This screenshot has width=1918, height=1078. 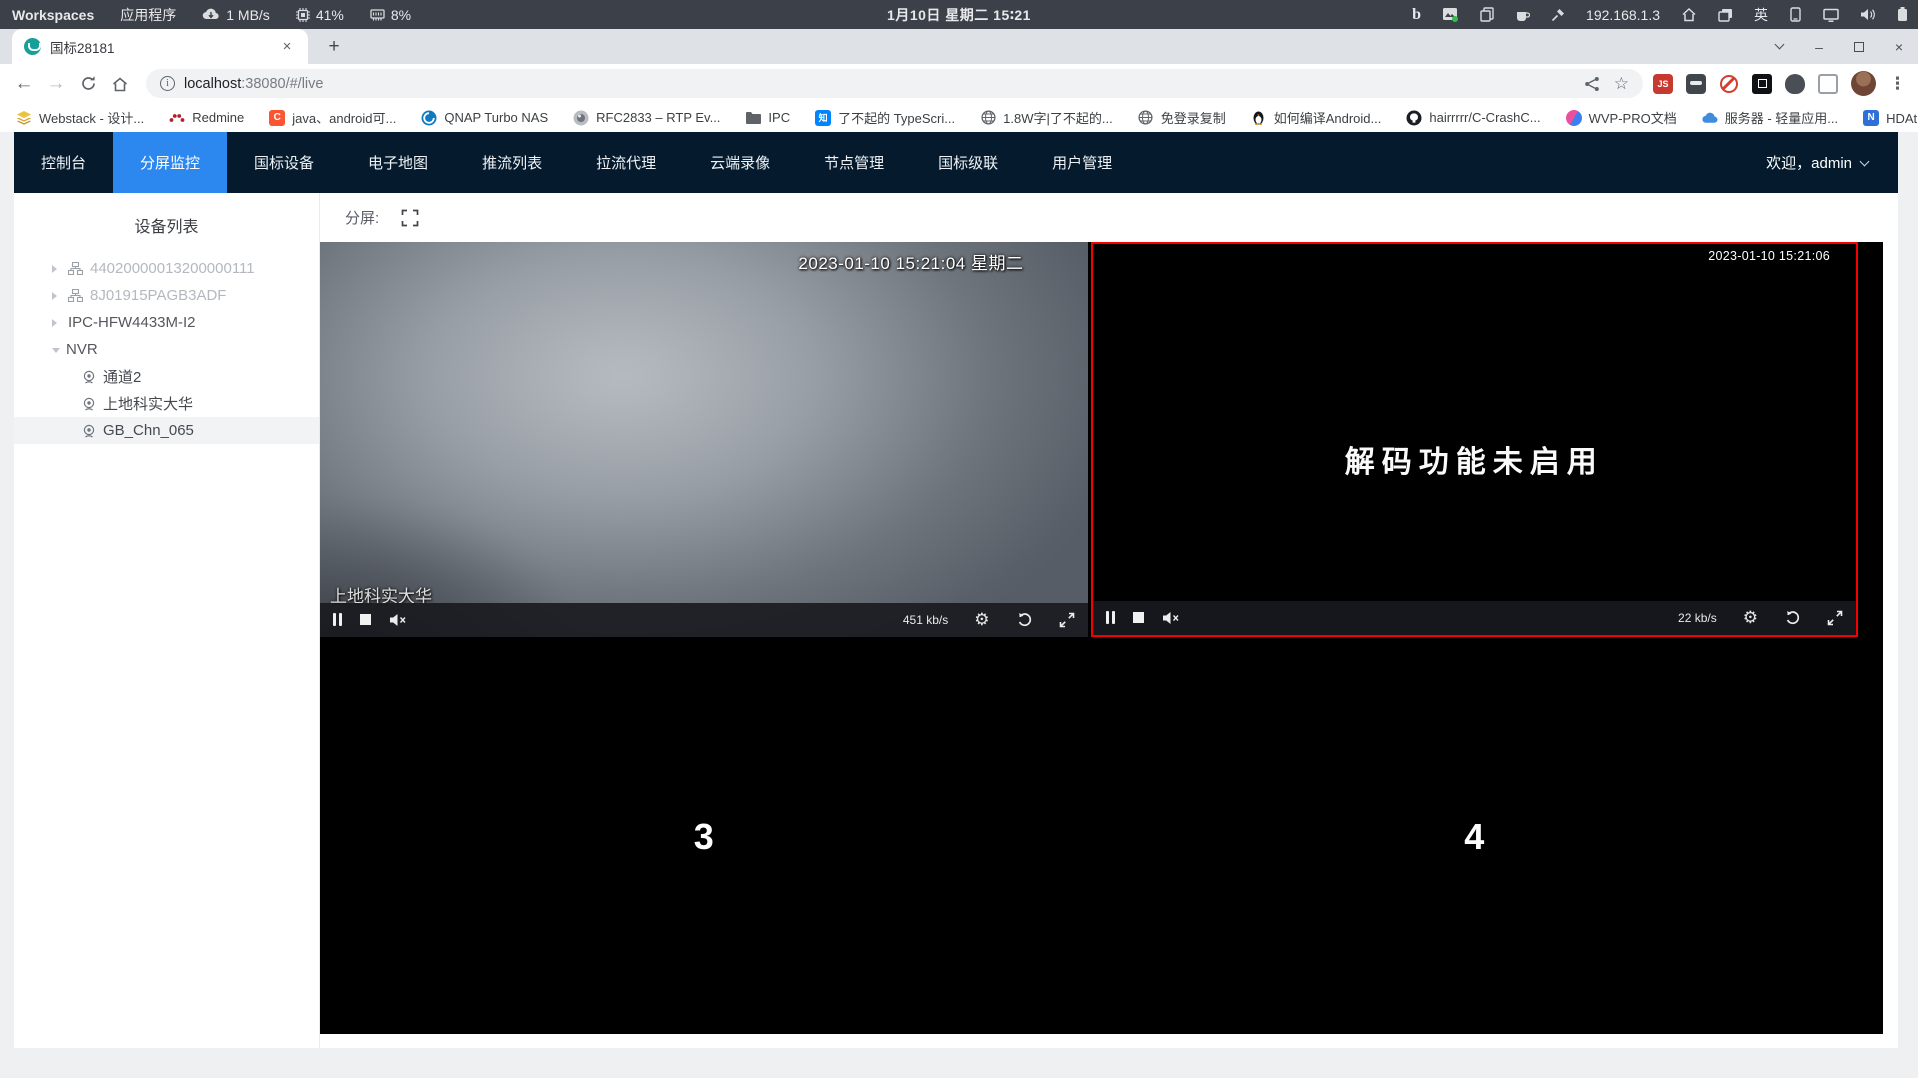 I want to click on browser-tab-bar: 国标28181 × + – ×, so click(x=959, y=46).